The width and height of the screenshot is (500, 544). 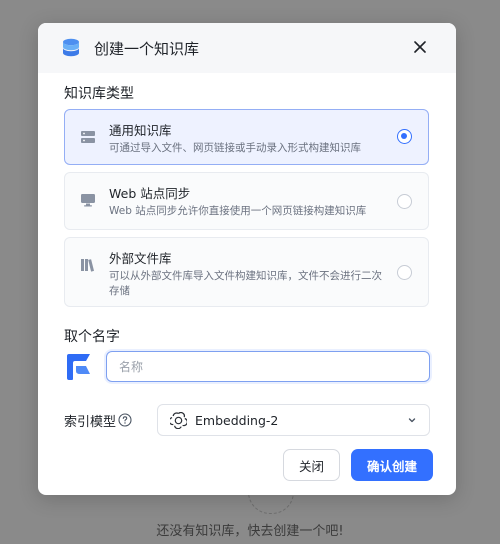 What do you see at coordinates (237, 420) in the screenshot?
I see `index-model-value: Embedding-2` at bounding box center [237, 420].